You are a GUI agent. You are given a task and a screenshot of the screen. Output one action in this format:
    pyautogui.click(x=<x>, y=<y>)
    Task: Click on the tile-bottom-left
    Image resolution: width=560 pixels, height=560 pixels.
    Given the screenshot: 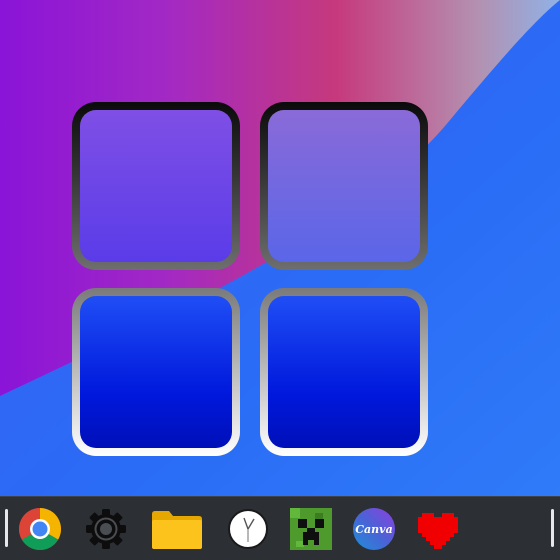 What is the action you would take?
    pyautogui.click(x=156, y=372)
    